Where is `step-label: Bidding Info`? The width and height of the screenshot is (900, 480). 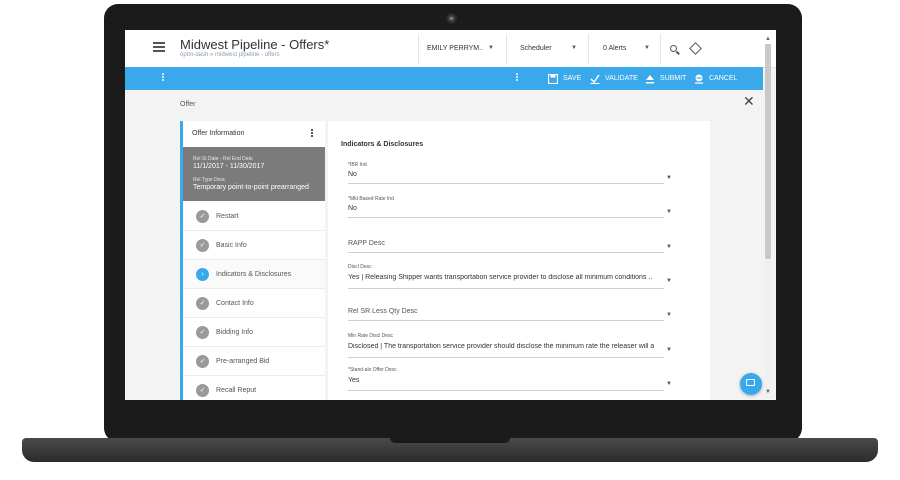 step-label: Bidding Info is located at coordinates (234, 332).